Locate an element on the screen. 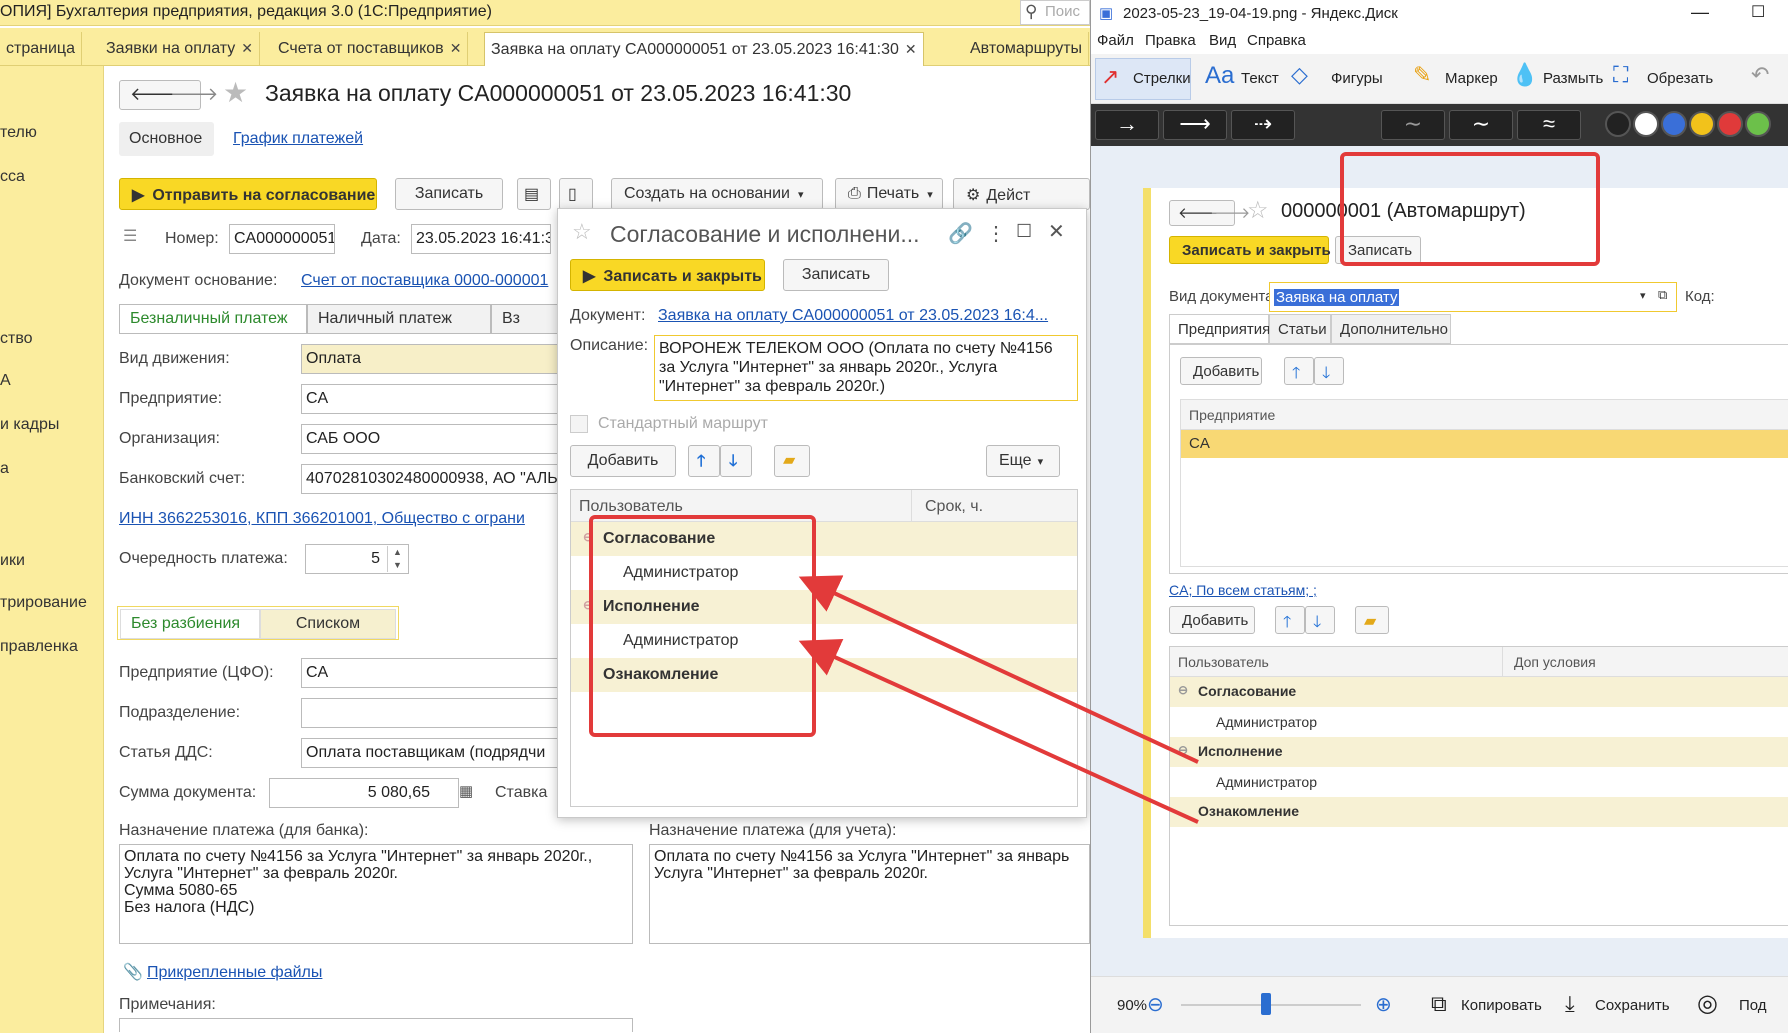 Image resolution: width=1788 pixels, height=1033 pixels. menu-file: Файл is located at coordinates (1115, 40).